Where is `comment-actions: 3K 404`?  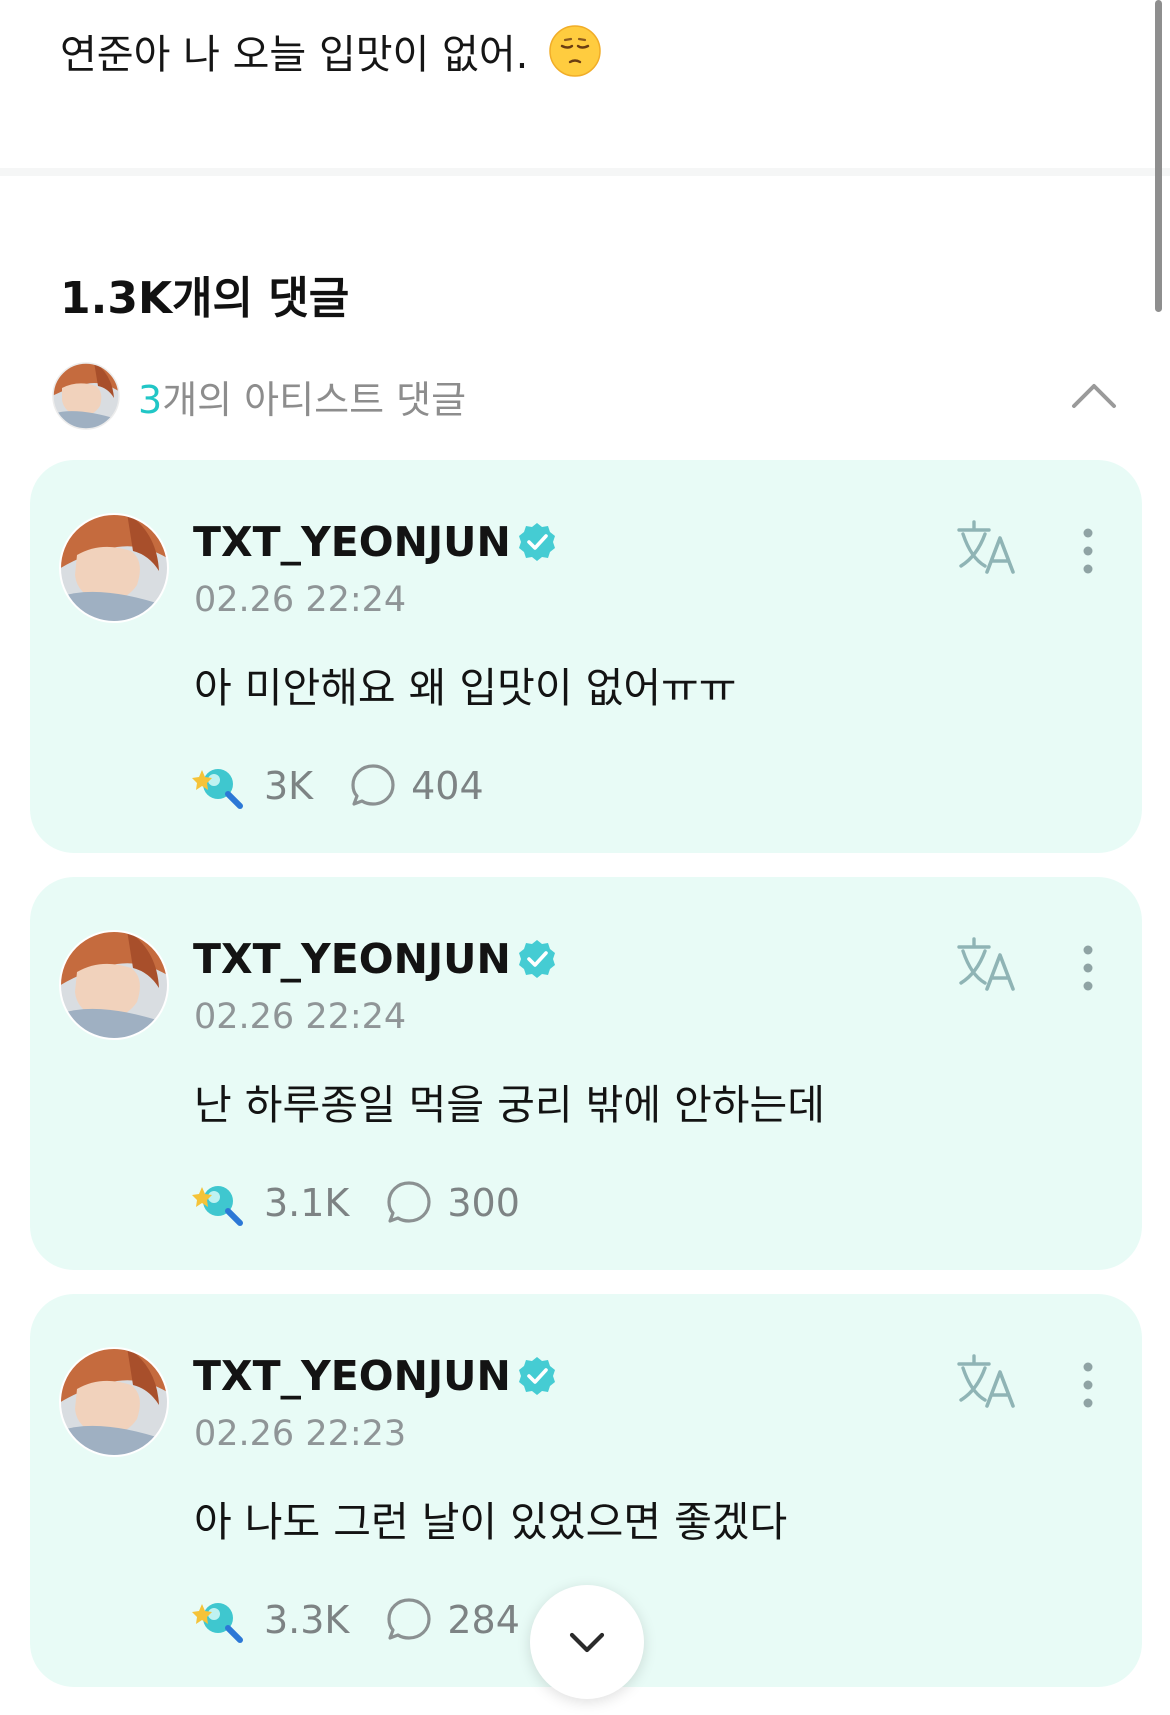
comment-actions: 3K 404 is located at coordinates (338, 786).